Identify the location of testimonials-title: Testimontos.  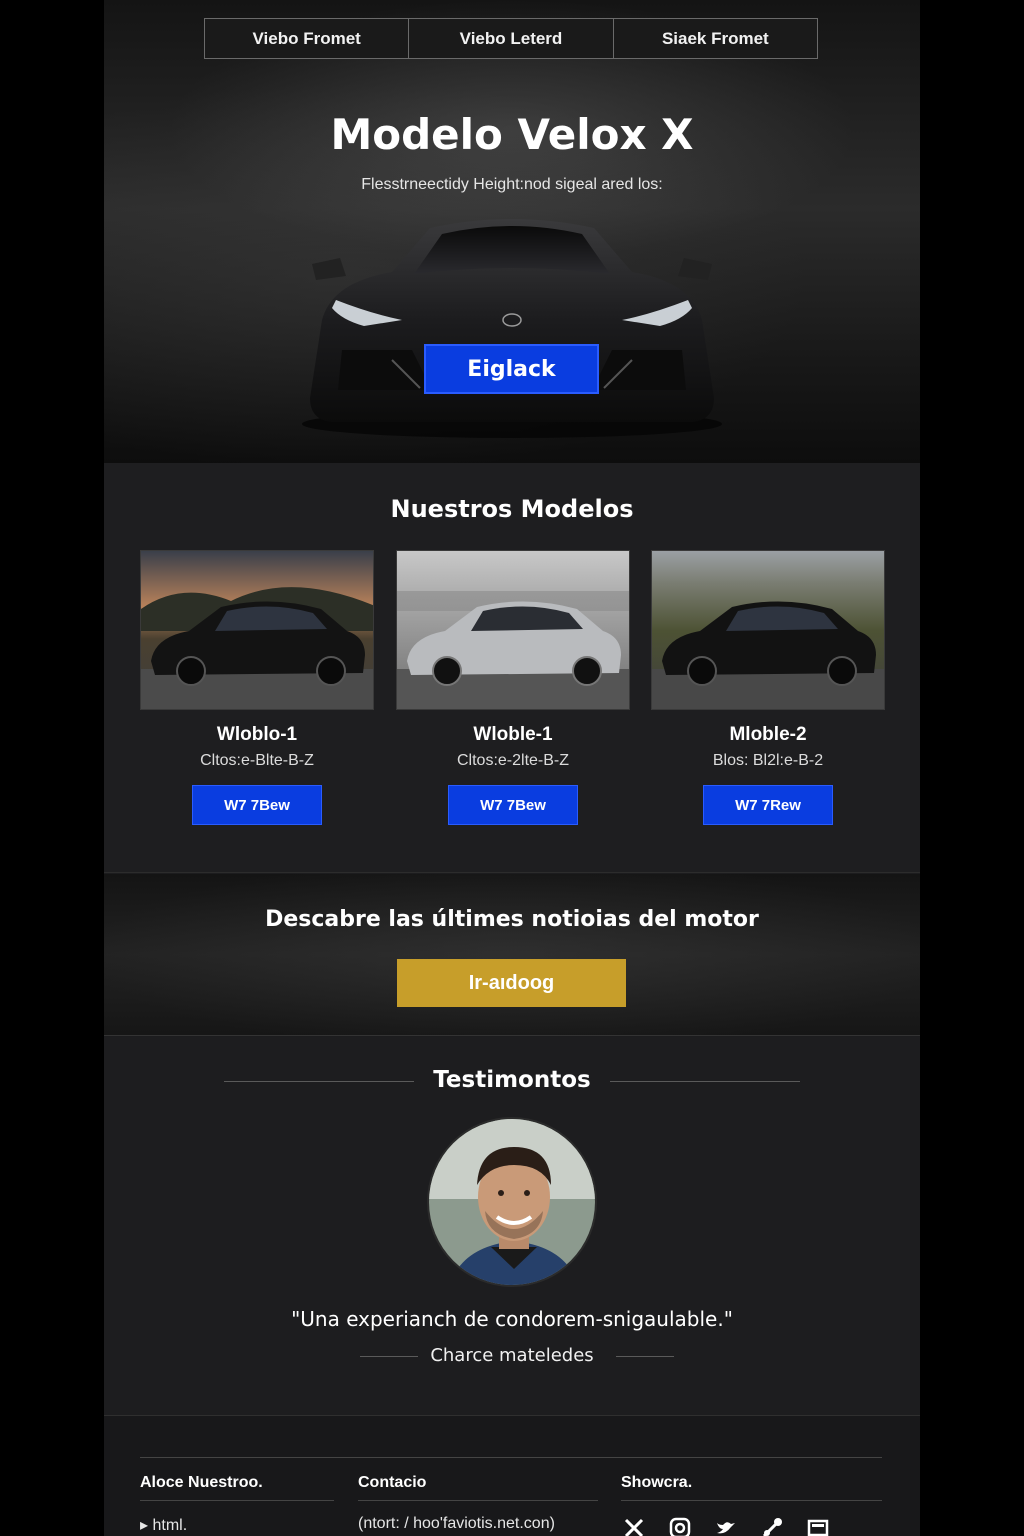
(512, 1080).